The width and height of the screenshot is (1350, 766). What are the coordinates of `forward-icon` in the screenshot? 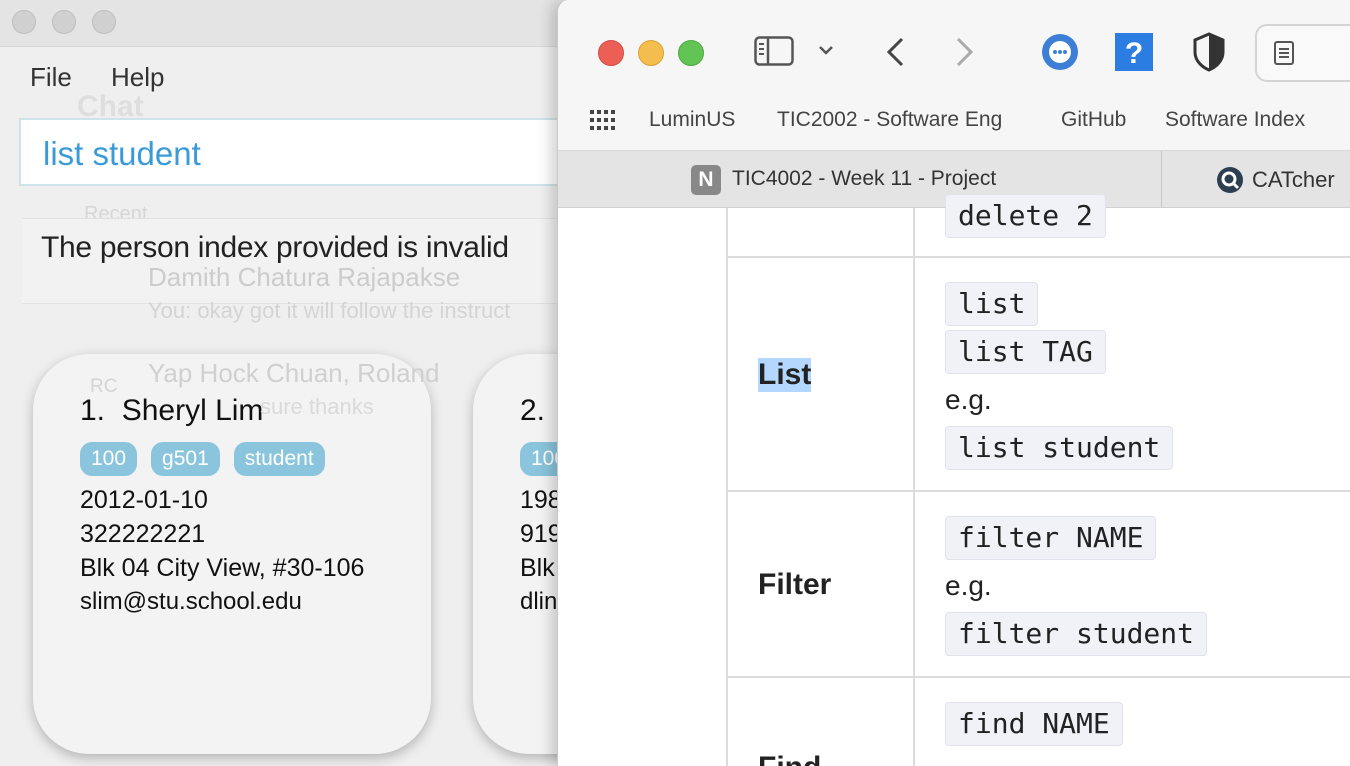 It's located at (965, 52).